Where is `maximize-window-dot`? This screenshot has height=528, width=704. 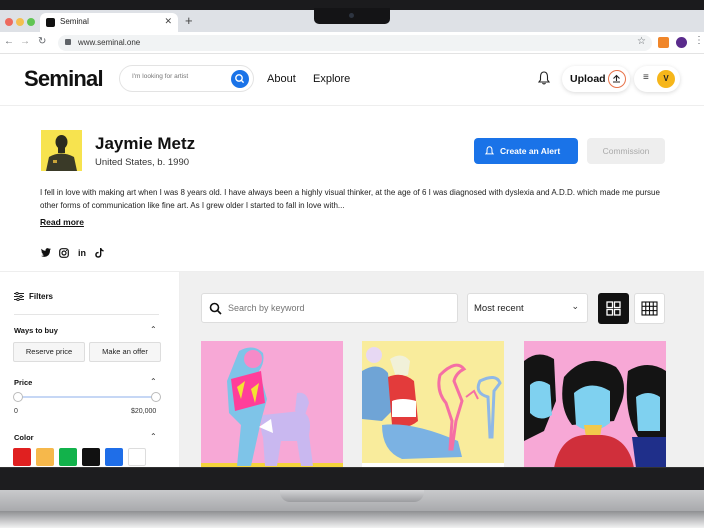
maximize-window-dot is located at coordinates (31, 22).